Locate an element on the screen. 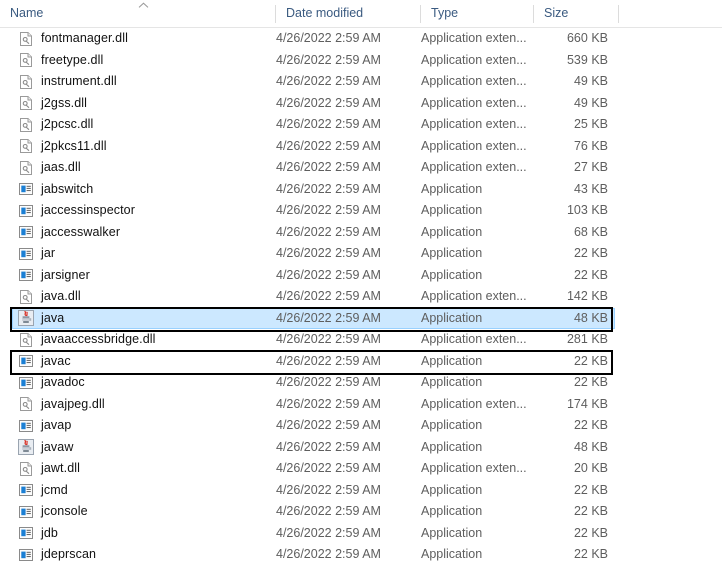 Image resolution: width=722 pixels, height=566 pixels. cell-name: jarsigner is located at coordinates (143, 276).